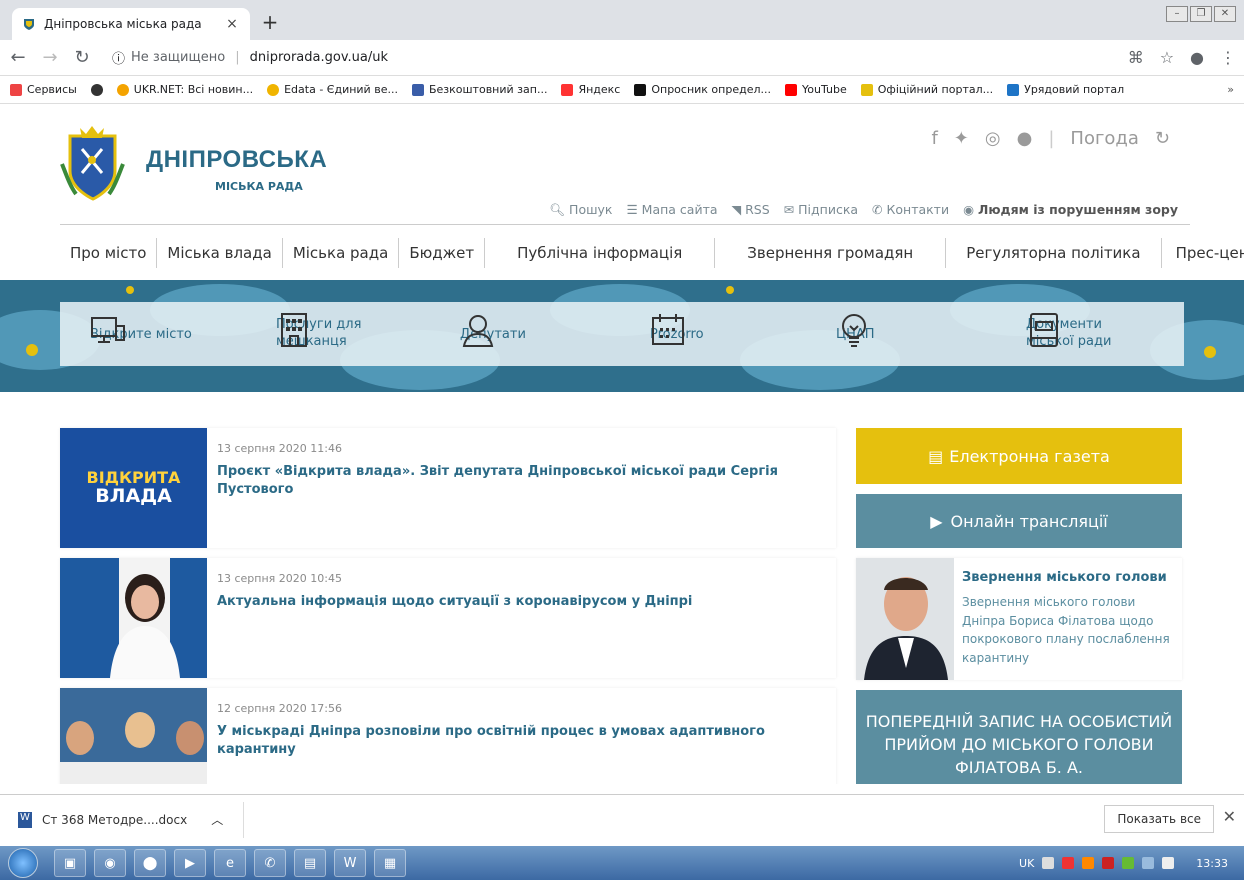 The image size is (1244, 880). What do you see at coordinates (1159, 819) in the screenshot?
I see `show-all-downloads-button: Показать все` at bounding box center [1159, 819].